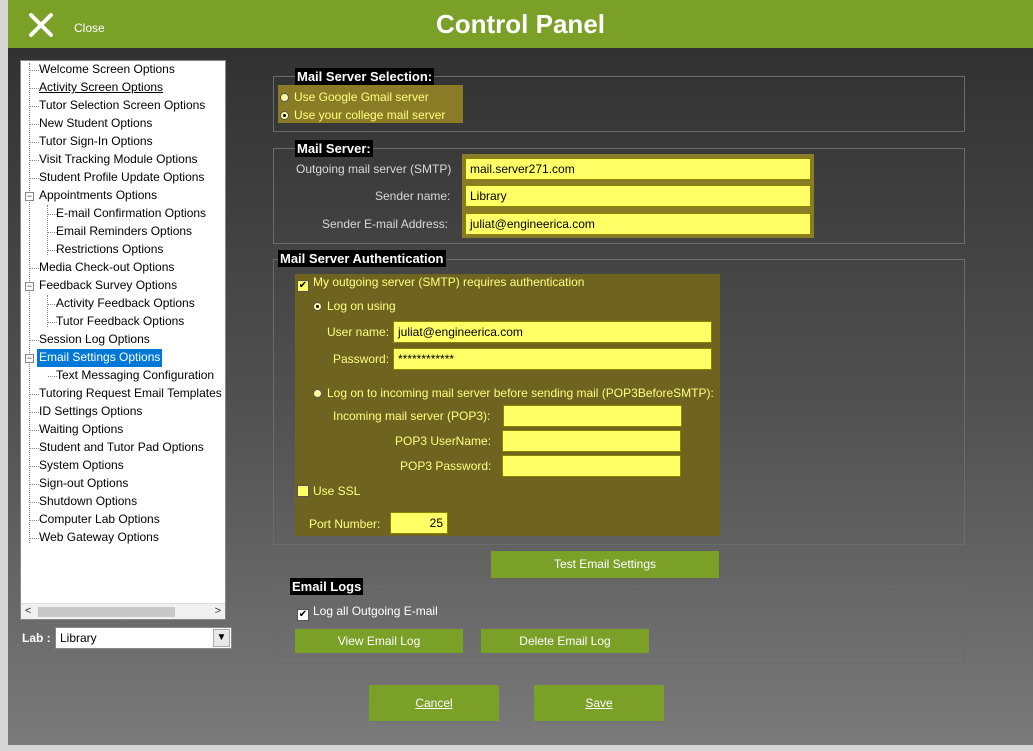 The height and width of the screenshot is (751, 1033). I want to click on tree-item-activity-screen: Activity Screen Options, so click(101, 88).